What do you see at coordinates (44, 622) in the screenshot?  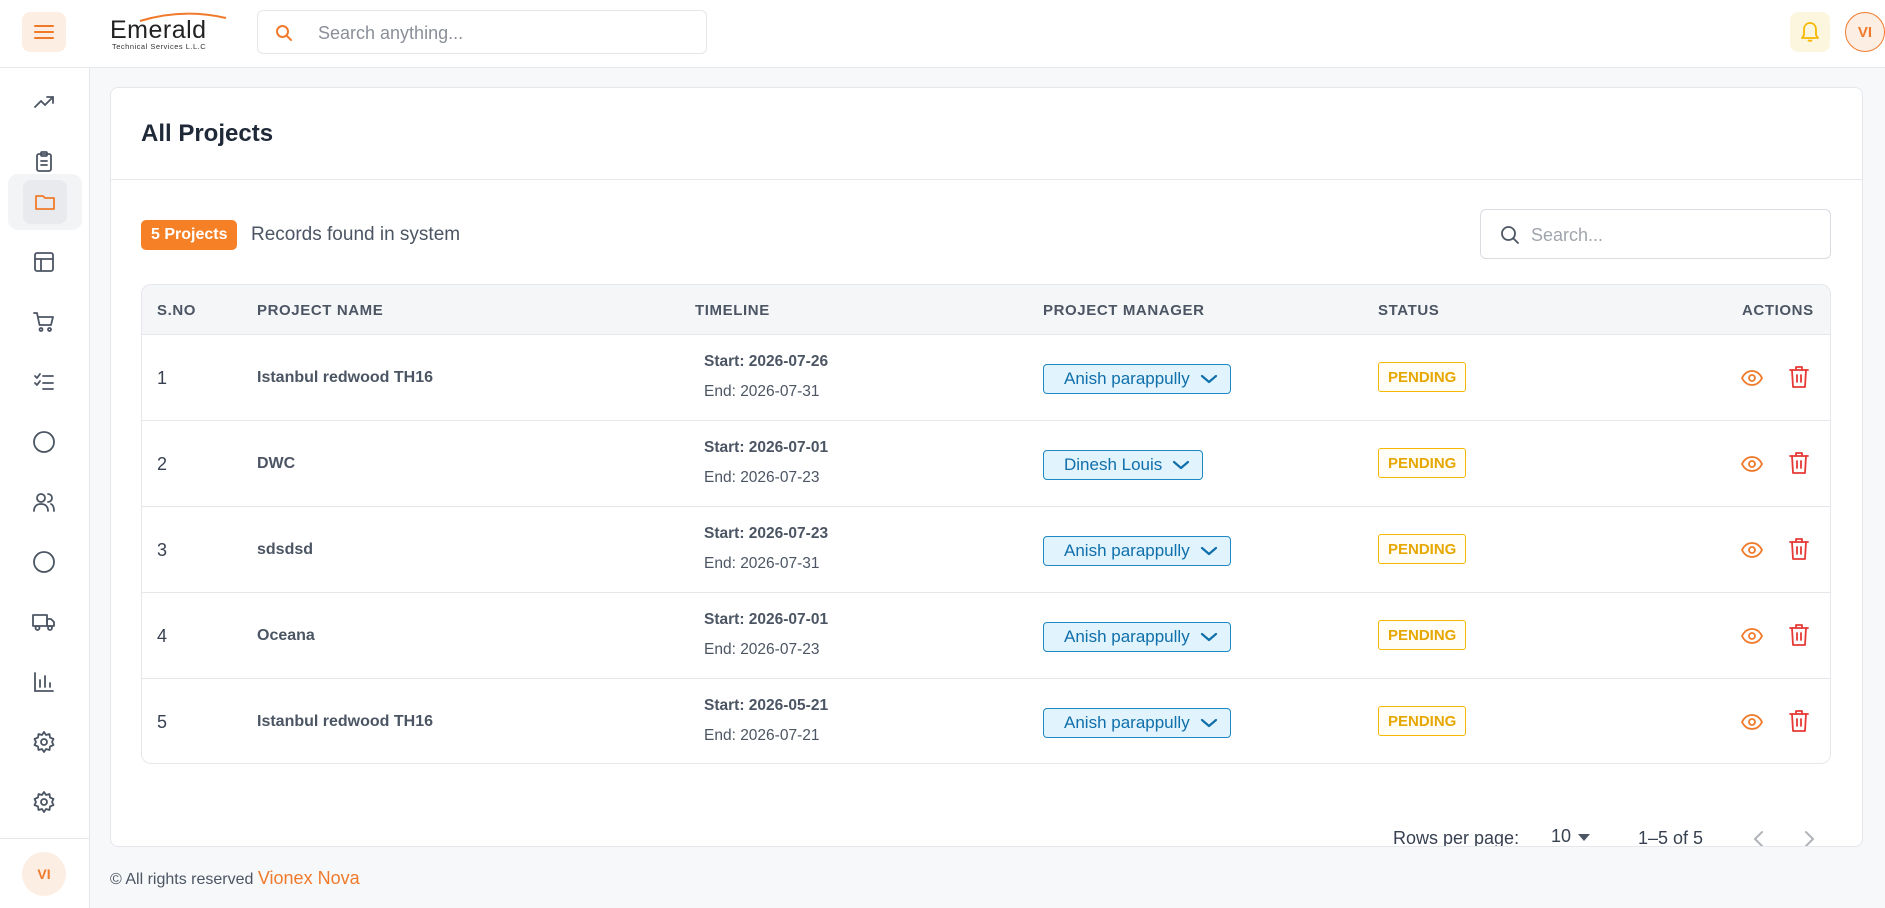 I see `sidebar-item-delivery` at bounding box center [44, 622].